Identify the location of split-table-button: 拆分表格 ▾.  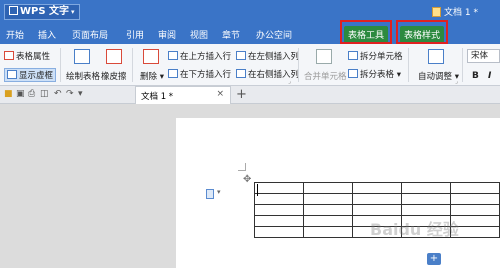
(374, 74).